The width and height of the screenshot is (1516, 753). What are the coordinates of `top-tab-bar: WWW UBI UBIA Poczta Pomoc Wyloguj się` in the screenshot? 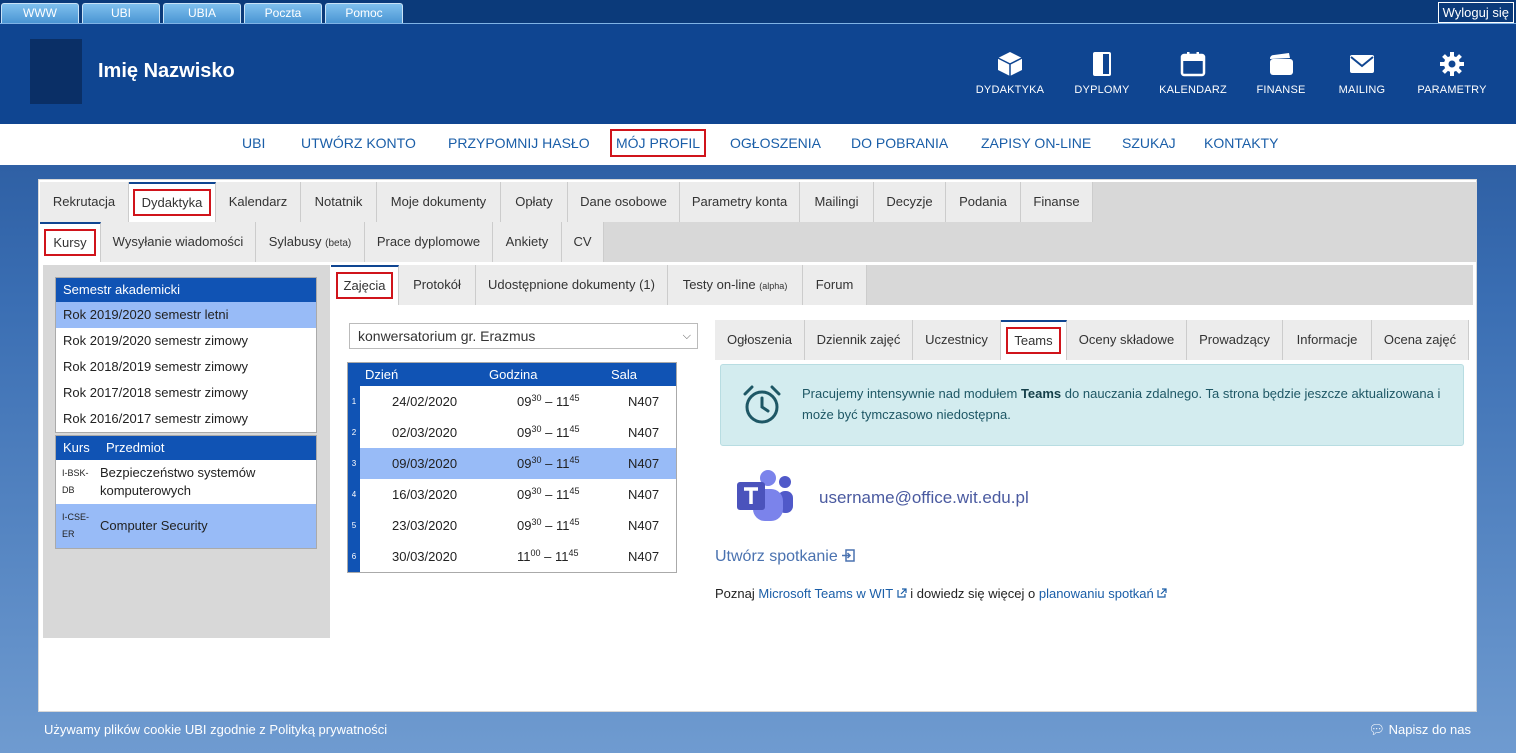 It's located at (758, 12).